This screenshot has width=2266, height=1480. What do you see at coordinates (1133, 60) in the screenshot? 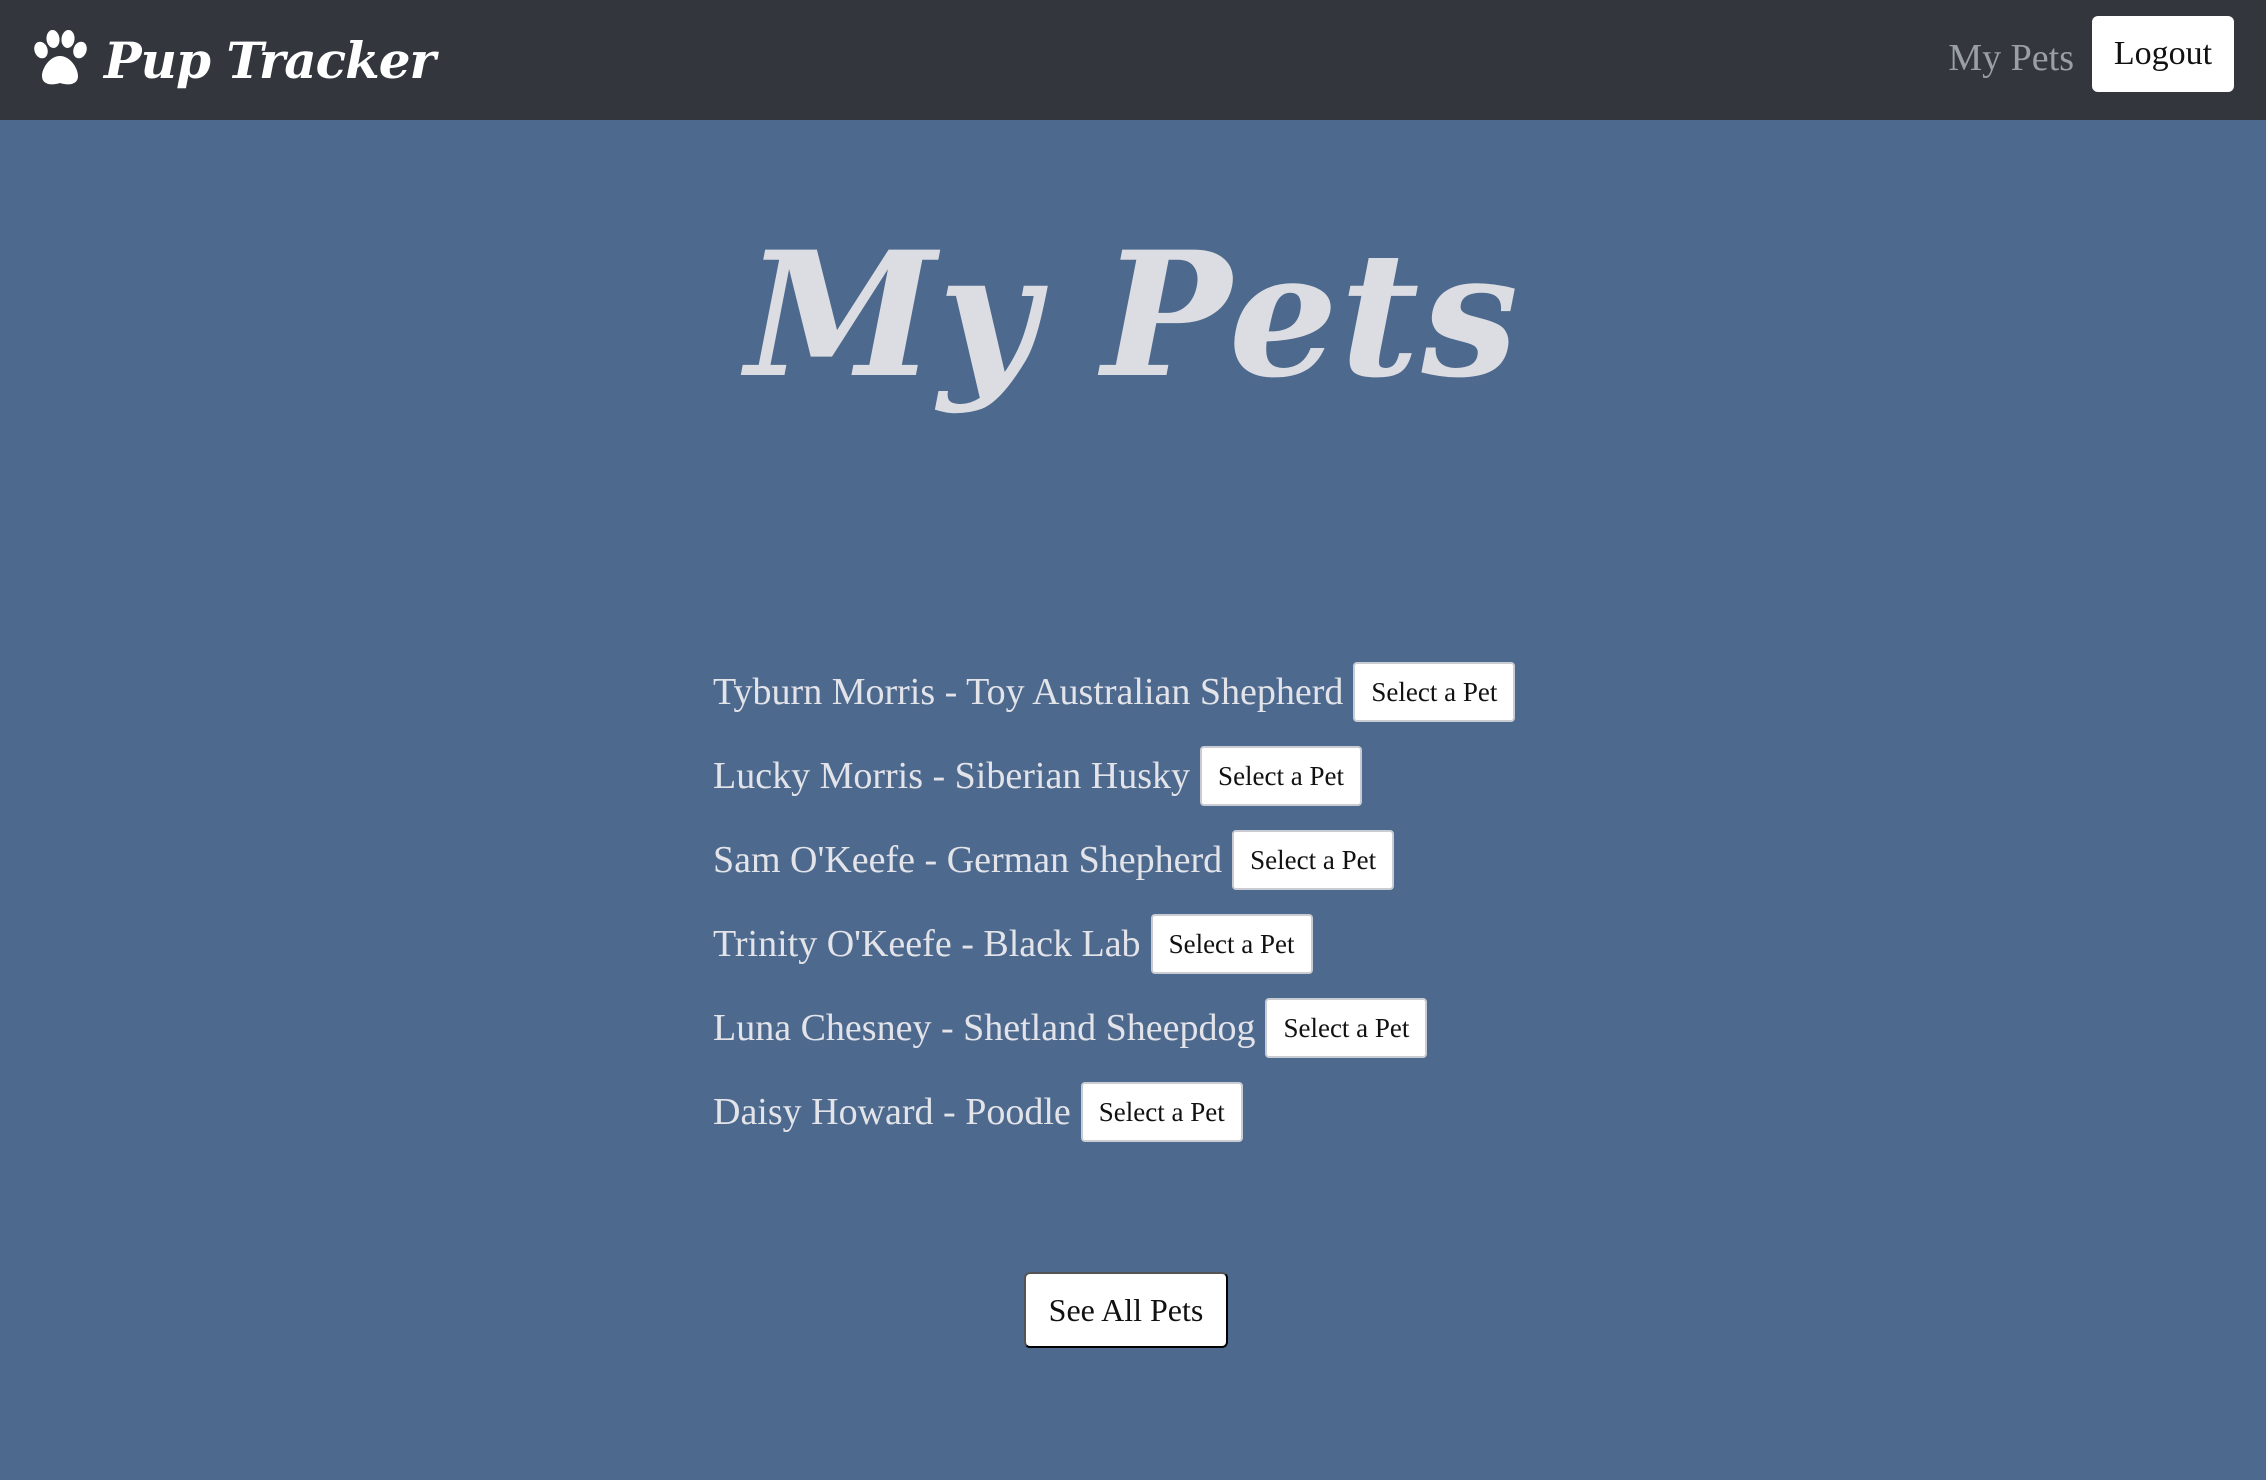
I see `top-navbar: Pup Tracker My Pets Logout` at bounding box center [1133, 60].